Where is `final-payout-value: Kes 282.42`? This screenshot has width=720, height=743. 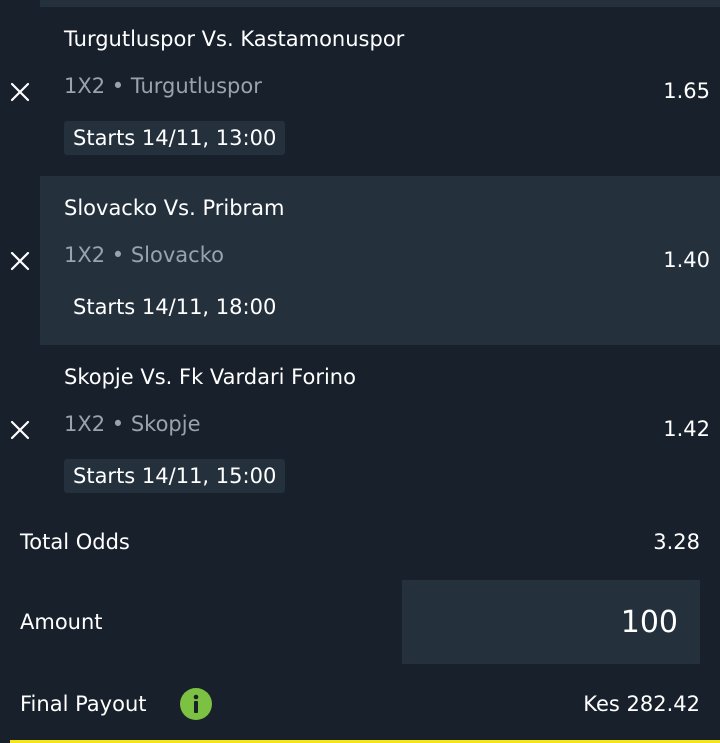
final-payout-value: Kes 282.42 is located at coordinates (641, 704).